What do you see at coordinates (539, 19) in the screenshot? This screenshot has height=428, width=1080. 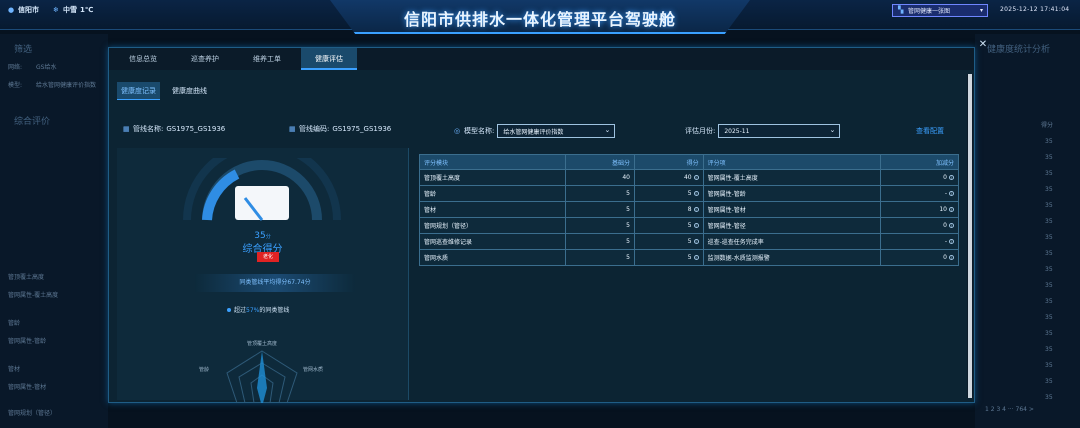 I see `page-title: 信阳市供排水一体化管理平台驾驶舱` at bounding box center [539, 19].